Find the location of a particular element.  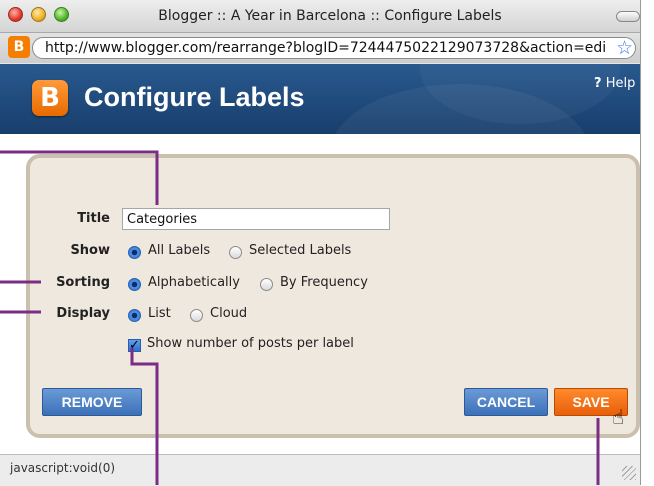

display-label: Display is located at coordinates (83, 313).